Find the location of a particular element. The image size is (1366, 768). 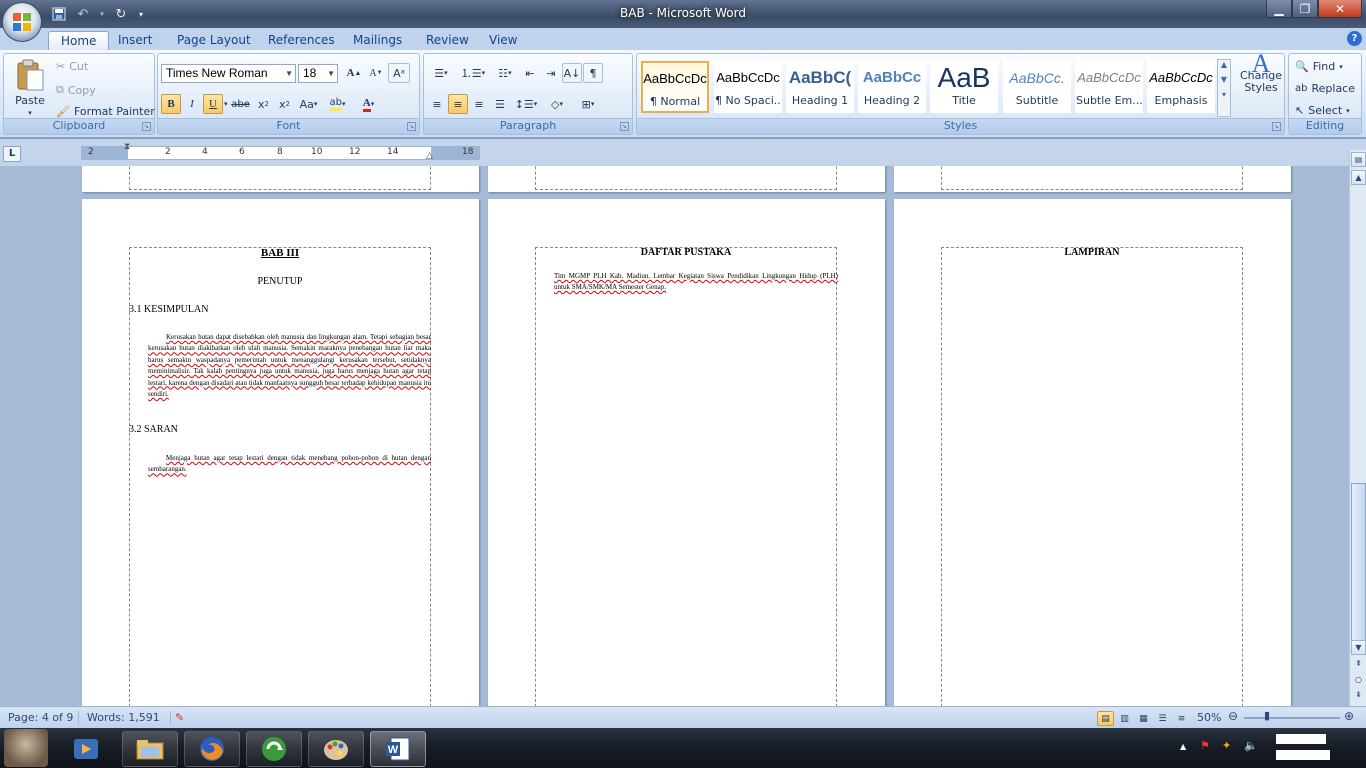

style-normal: AaBbCcDc ¶ Normal is located at coordinates (675, 87).